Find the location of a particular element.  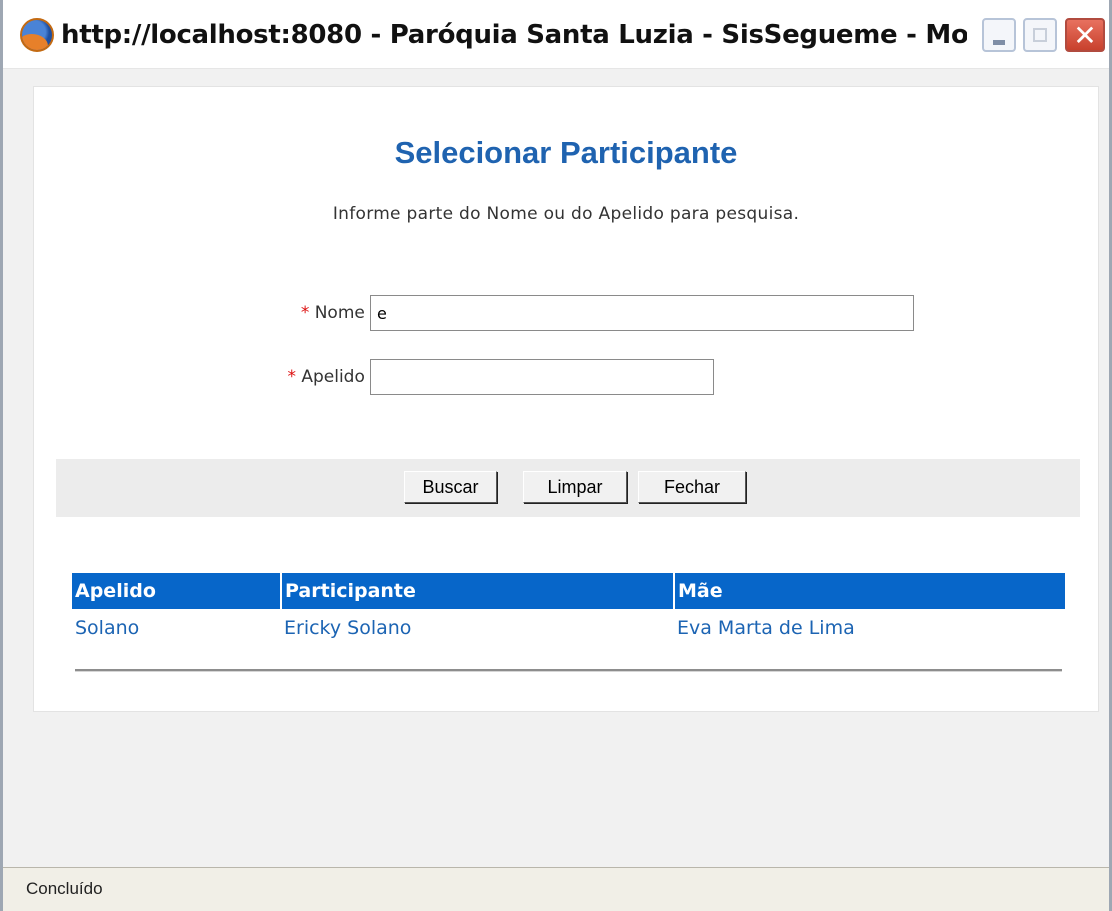

page-title: Selecionar Participante is located at coordinates (566, 152).